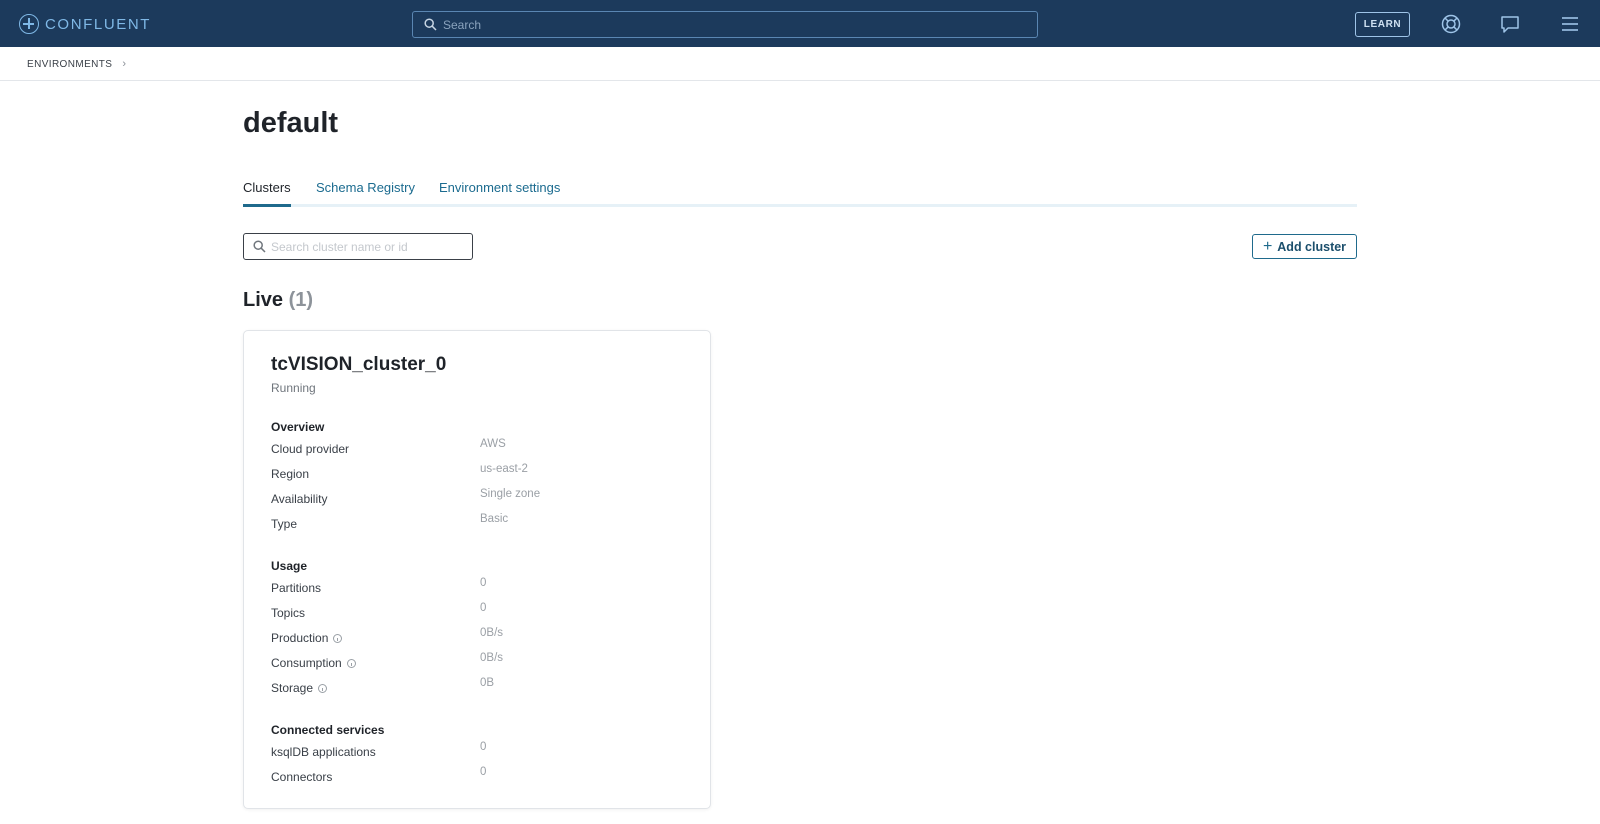 Image resolution: width=1600 pixels, height=824 pixels. I want to click on connectors-label: Connectors, so click(302, 777).